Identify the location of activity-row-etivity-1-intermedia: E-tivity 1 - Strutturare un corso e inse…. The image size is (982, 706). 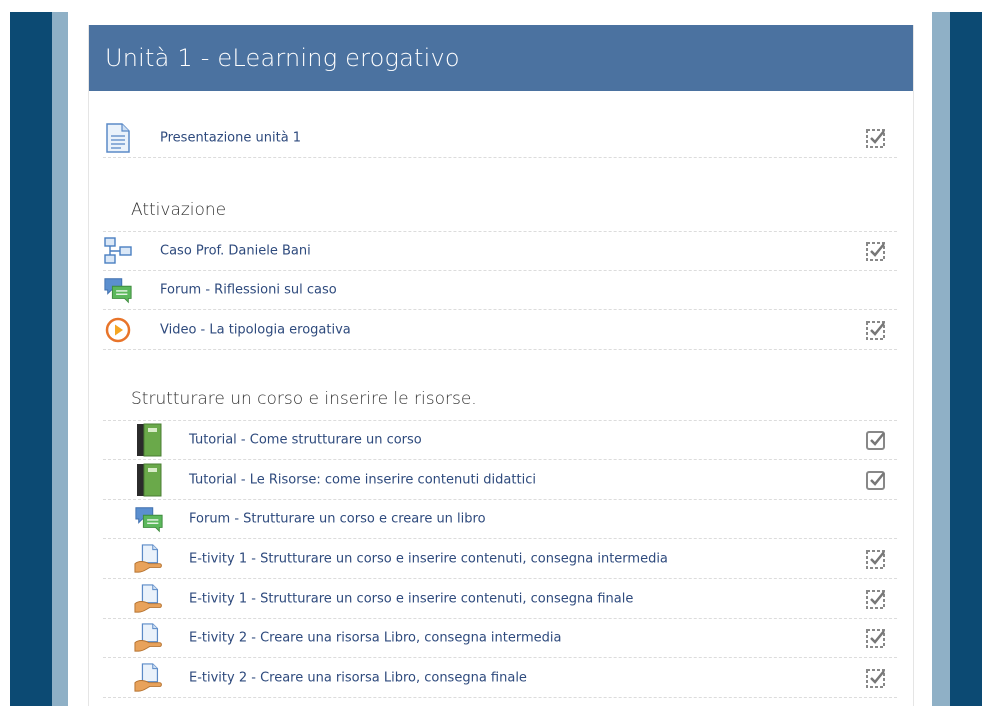
(500, 559).